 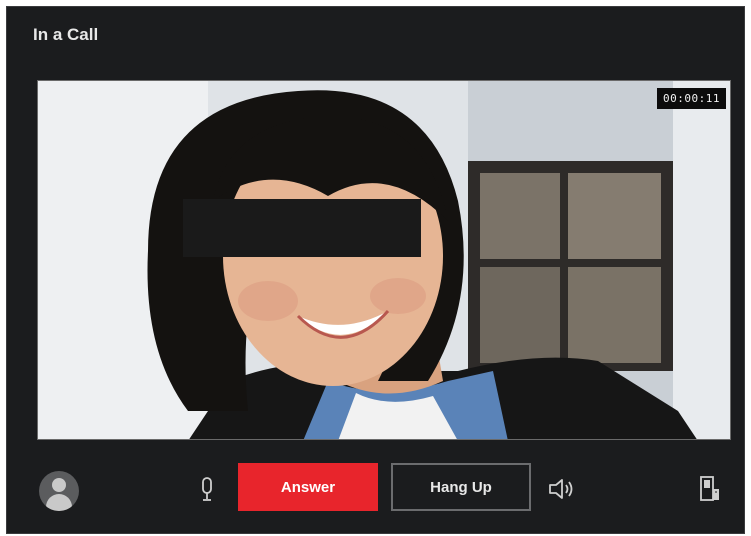 What do you see at coordinates (691, 98) in the screenshot?
I see `call-timer: 00:00:11` at bounding box center [691, 98].